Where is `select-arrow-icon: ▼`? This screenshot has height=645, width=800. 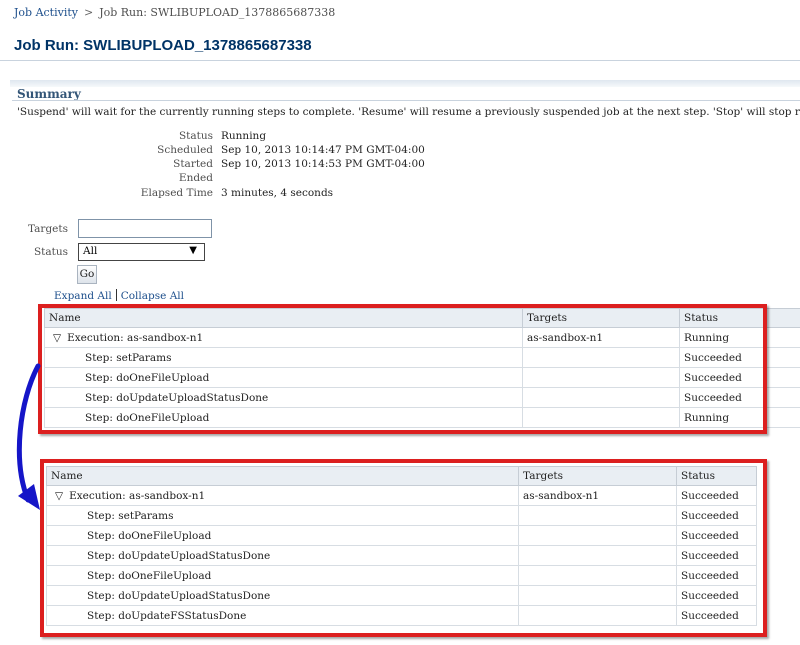
select-arrow-icon: ▼ is located at coordinates (193, 250).